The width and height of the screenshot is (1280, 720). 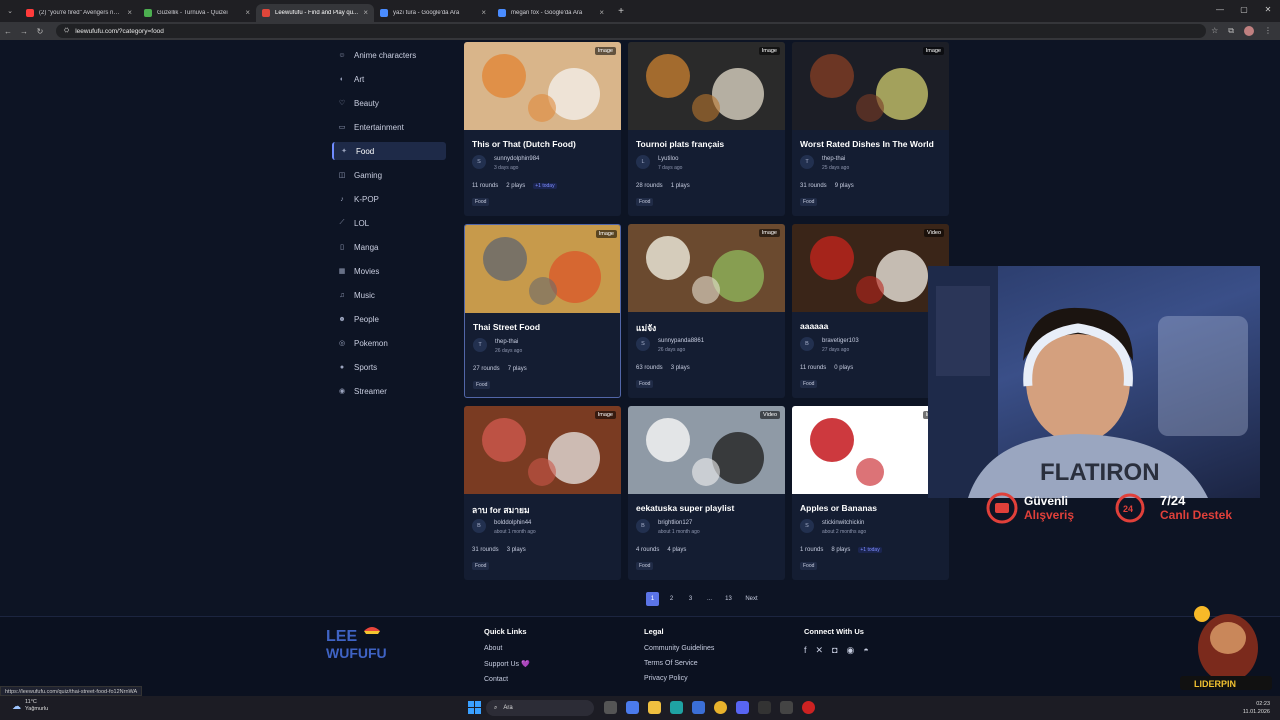 I want to click on author-name: stickinwitchickin, so click(x=843, y=523).